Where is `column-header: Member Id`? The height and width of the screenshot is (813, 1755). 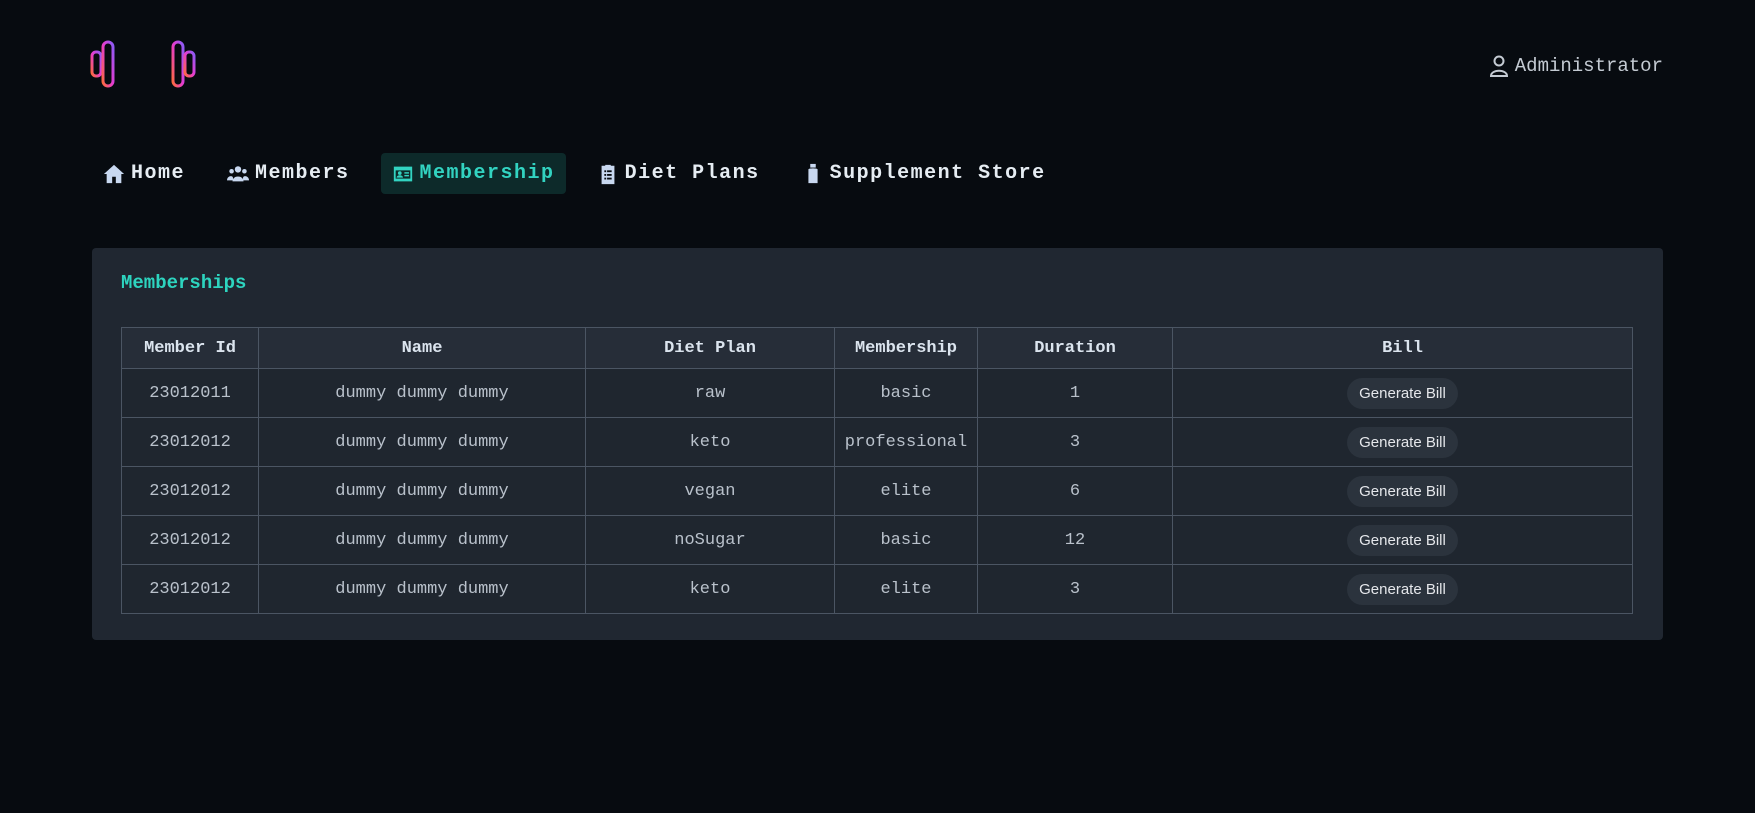
column-header: Member Id is located at coordinates (190, 348).